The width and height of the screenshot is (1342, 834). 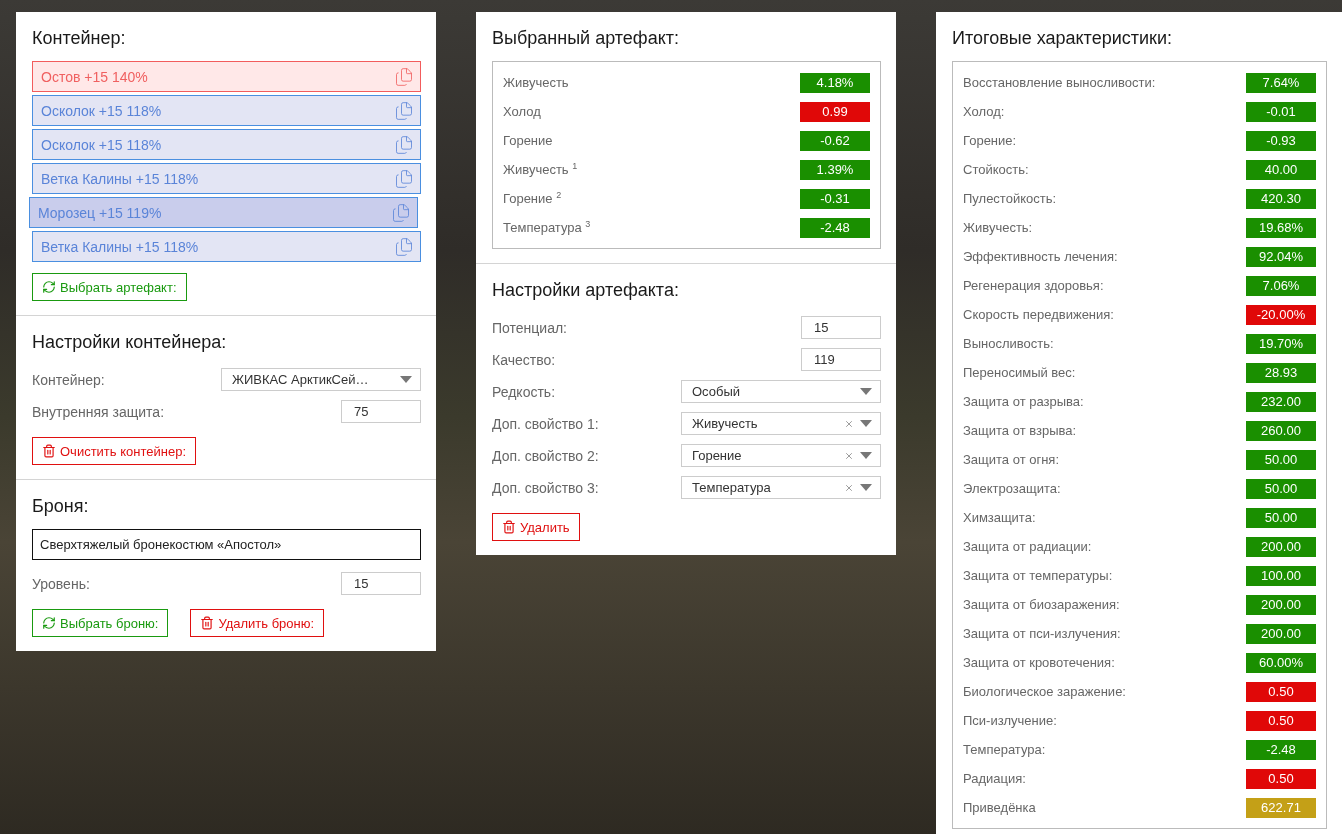 What do you see at coordinates (1059, 82) in the screenshot?
I see `stat-label: Восстановление выносливости:` at bounding box center [1059, 82].